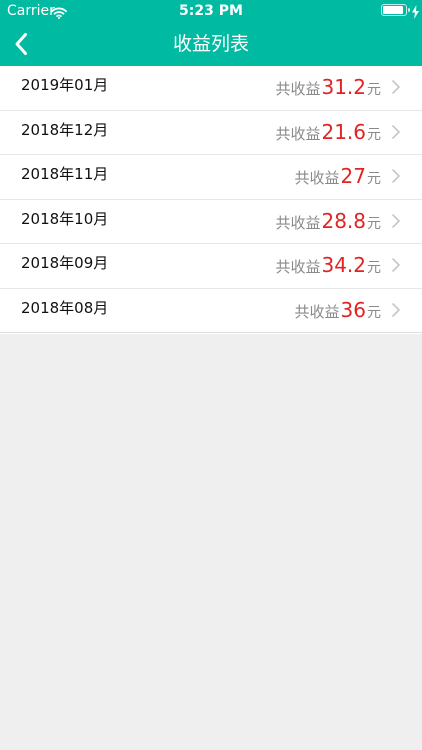 Image resolution: width=422 pixels, height=750 pixels. What do you see at coordinates (211, 311) in the screenshot?
I see `earnings-row: 2018年08月 共收益 36 元` at bounding box center [211, 311].